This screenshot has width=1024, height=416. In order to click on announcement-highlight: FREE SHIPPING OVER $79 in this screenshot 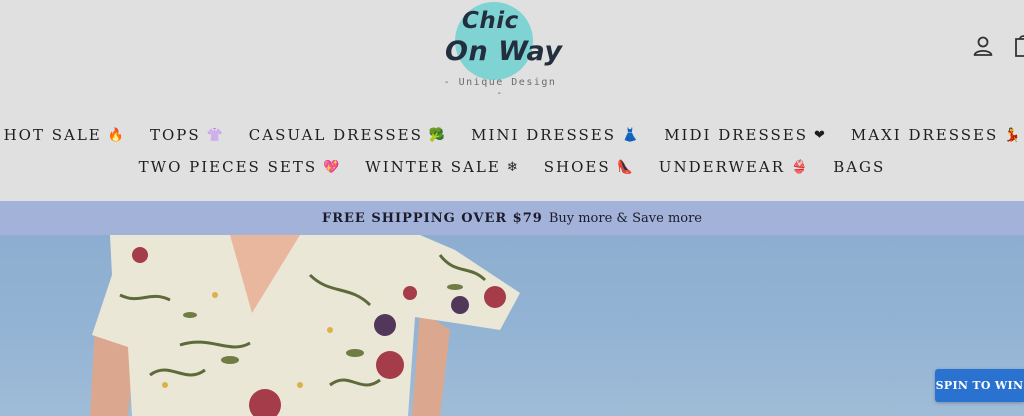, I will do `click(432, 218)`.